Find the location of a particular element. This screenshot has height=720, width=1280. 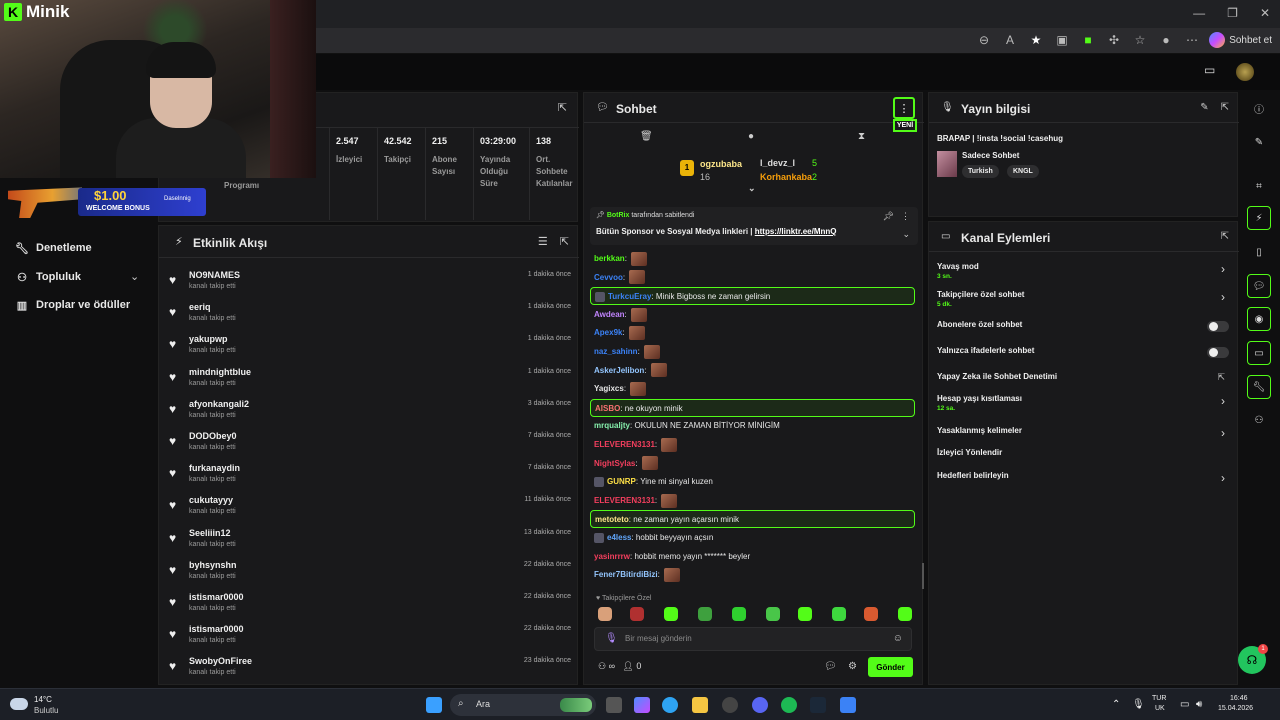

channel-action-row: Yavaş mod 3 sn. › is located at coordinates (1084, 274).